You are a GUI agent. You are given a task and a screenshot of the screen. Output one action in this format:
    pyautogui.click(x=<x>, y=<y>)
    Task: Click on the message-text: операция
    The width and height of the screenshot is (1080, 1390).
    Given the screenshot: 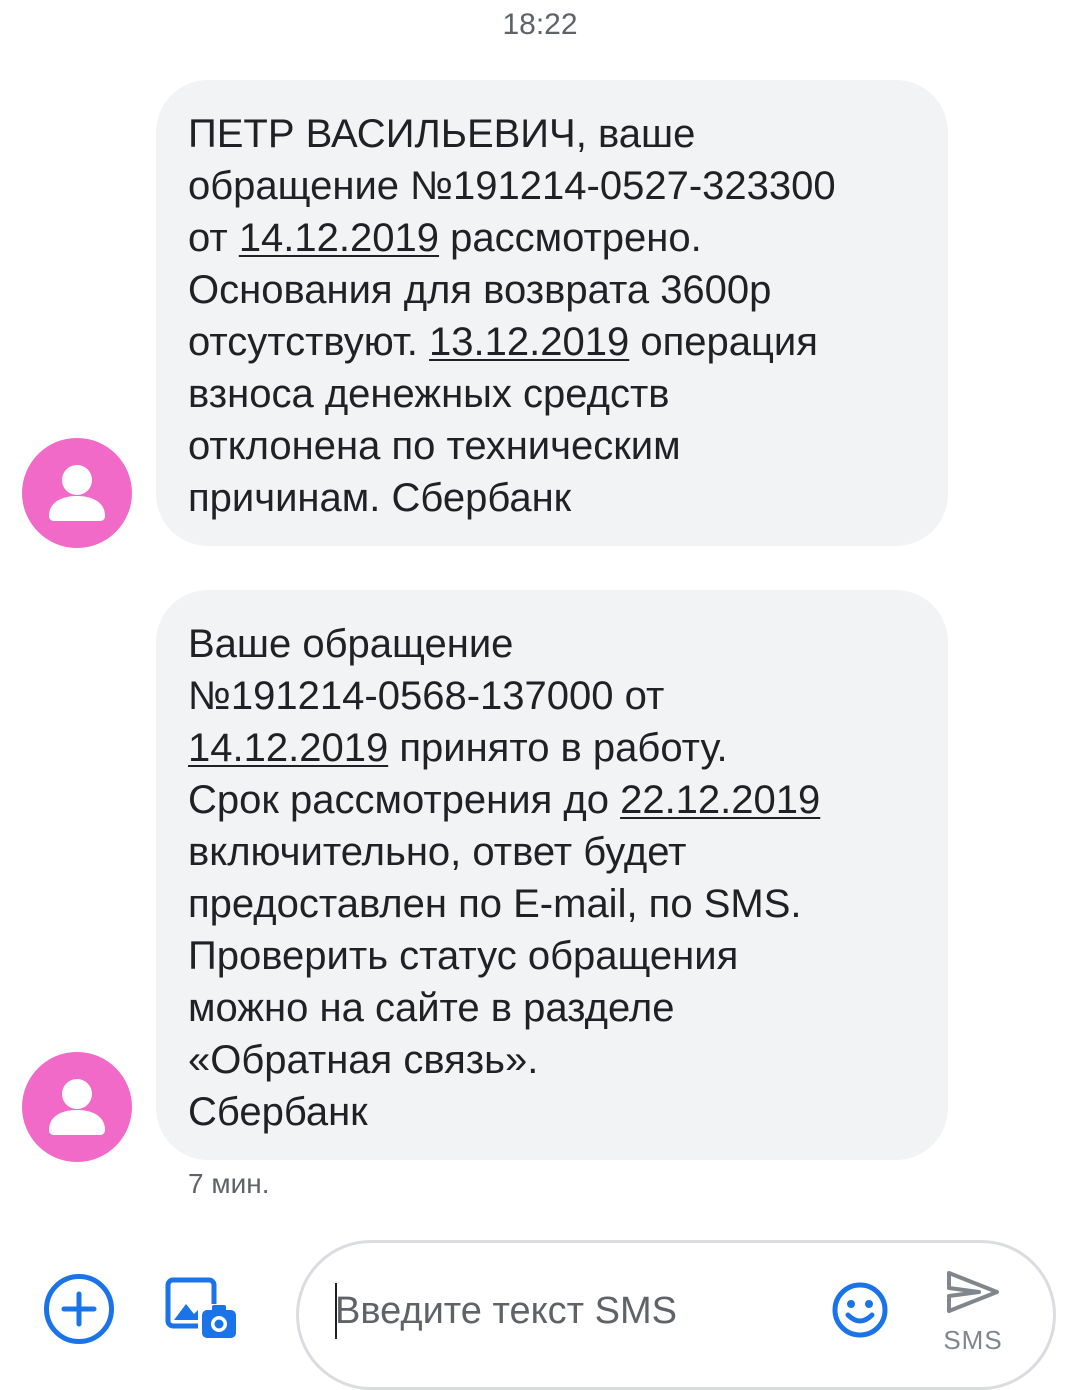 What is the action you would take?
    pyautogui.click(x=723, y=342)
    